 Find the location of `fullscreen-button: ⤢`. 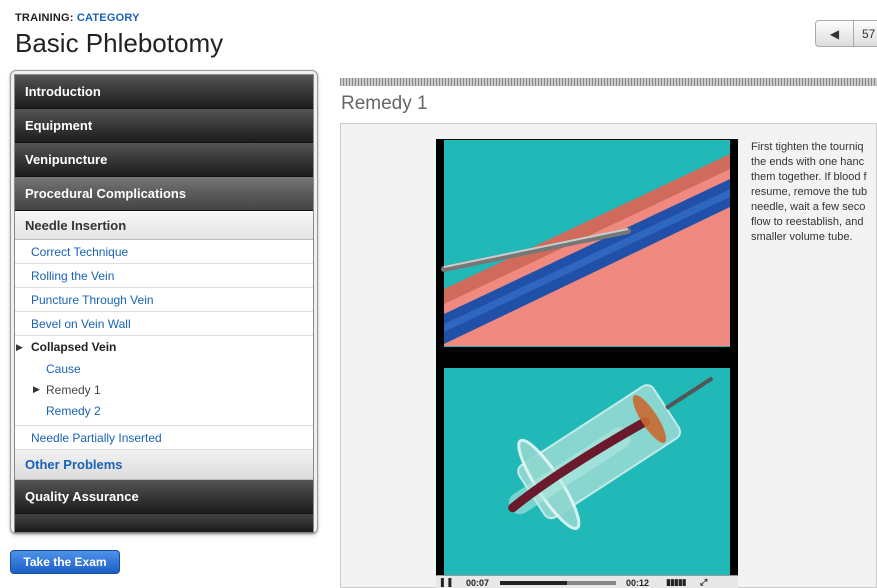

fullscreen-button: ⤢ is located at coordinates (708, 582).